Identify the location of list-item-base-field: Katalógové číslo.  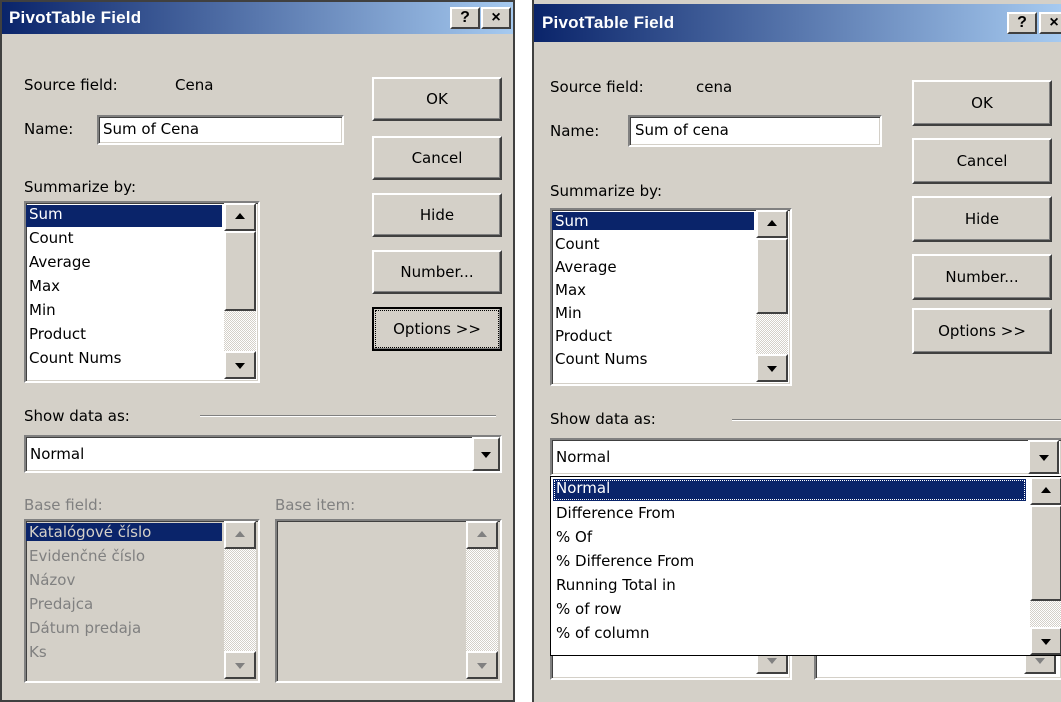
(124, 532).